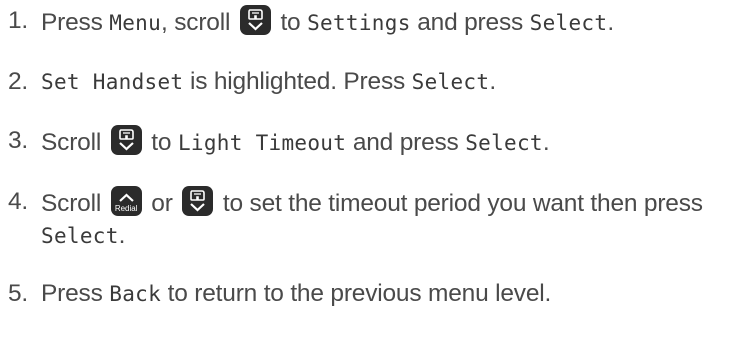 This screenshot has width=729, height=337. What do you see at coordinates (18, 81) in the screenshot?
I see `step-number: 2.` at bounding box center [18, 81].